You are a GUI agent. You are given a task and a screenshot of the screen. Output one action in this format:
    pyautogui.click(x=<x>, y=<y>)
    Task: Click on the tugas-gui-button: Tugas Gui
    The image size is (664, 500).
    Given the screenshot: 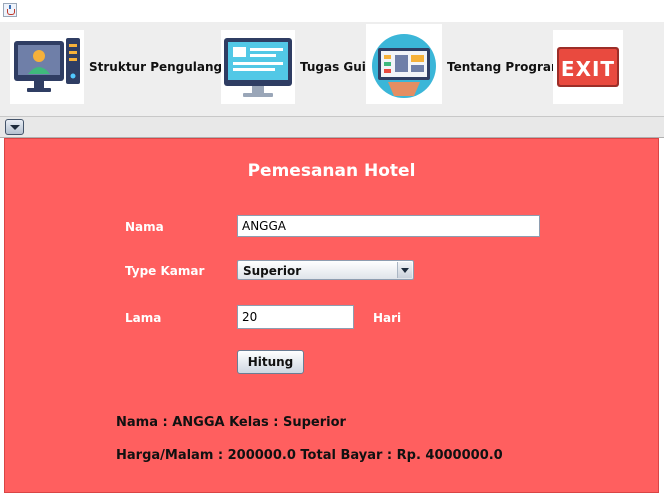 What is the action you would take?
    pyautogui.click(x=293, y=67)
    